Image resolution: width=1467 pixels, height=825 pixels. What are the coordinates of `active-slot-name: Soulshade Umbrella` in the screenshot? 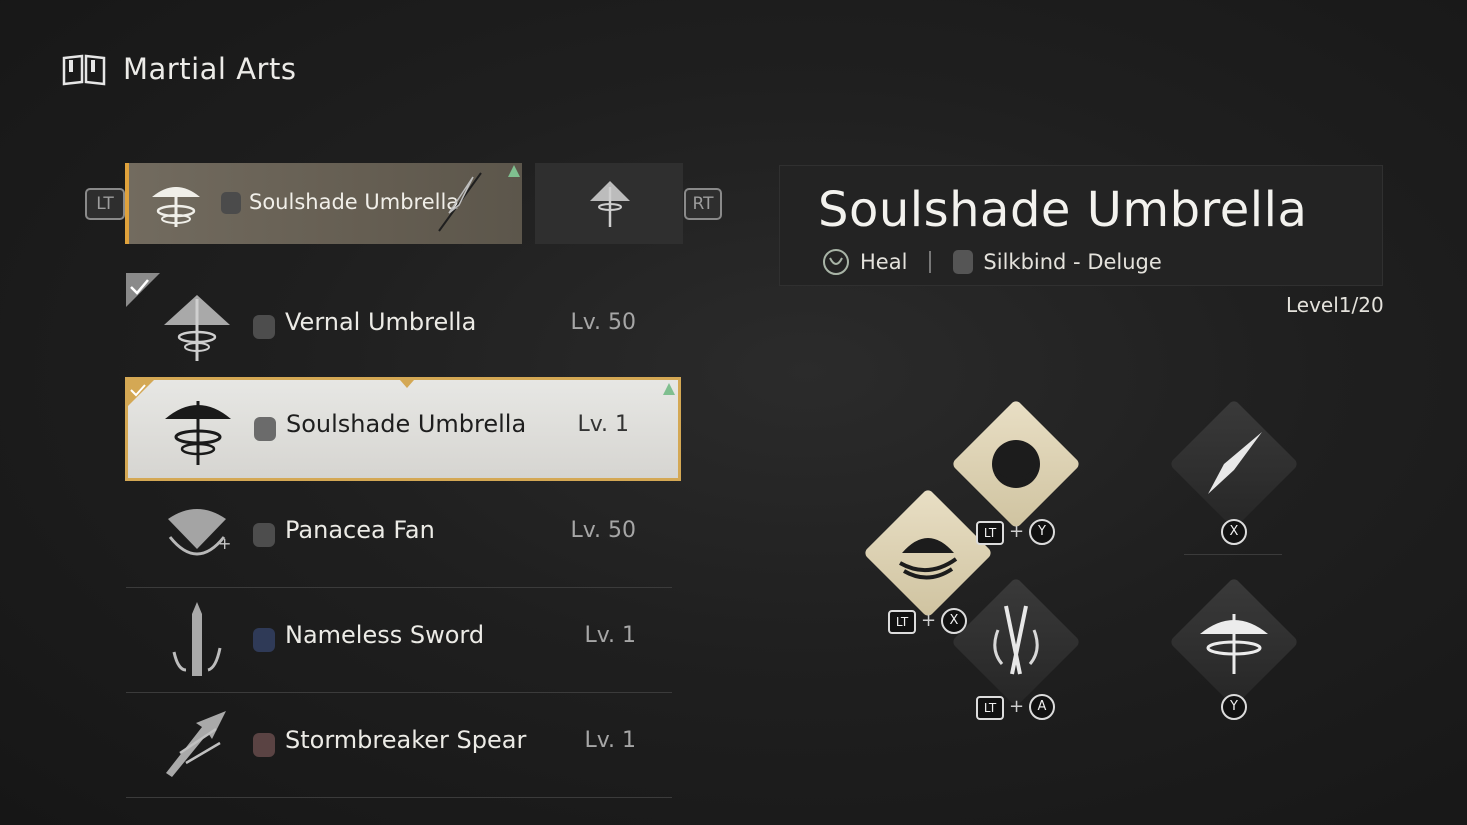 It's located at (354, 202).